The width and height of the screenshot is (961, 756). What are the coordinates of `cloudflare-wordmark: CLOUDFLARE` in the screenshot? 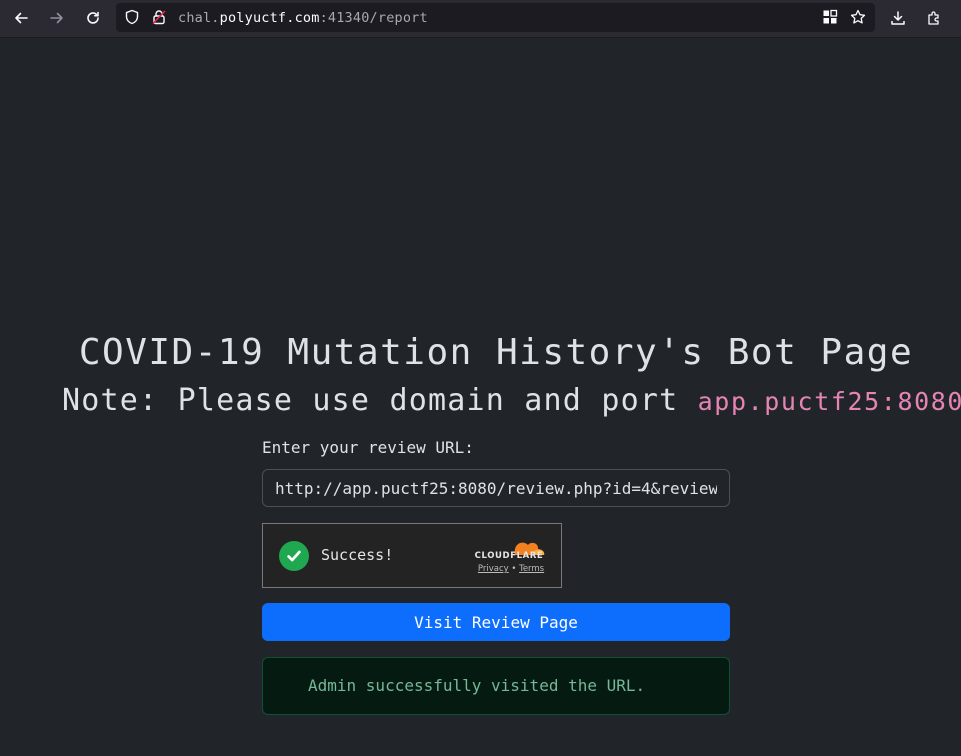 It's located at (509, 556).